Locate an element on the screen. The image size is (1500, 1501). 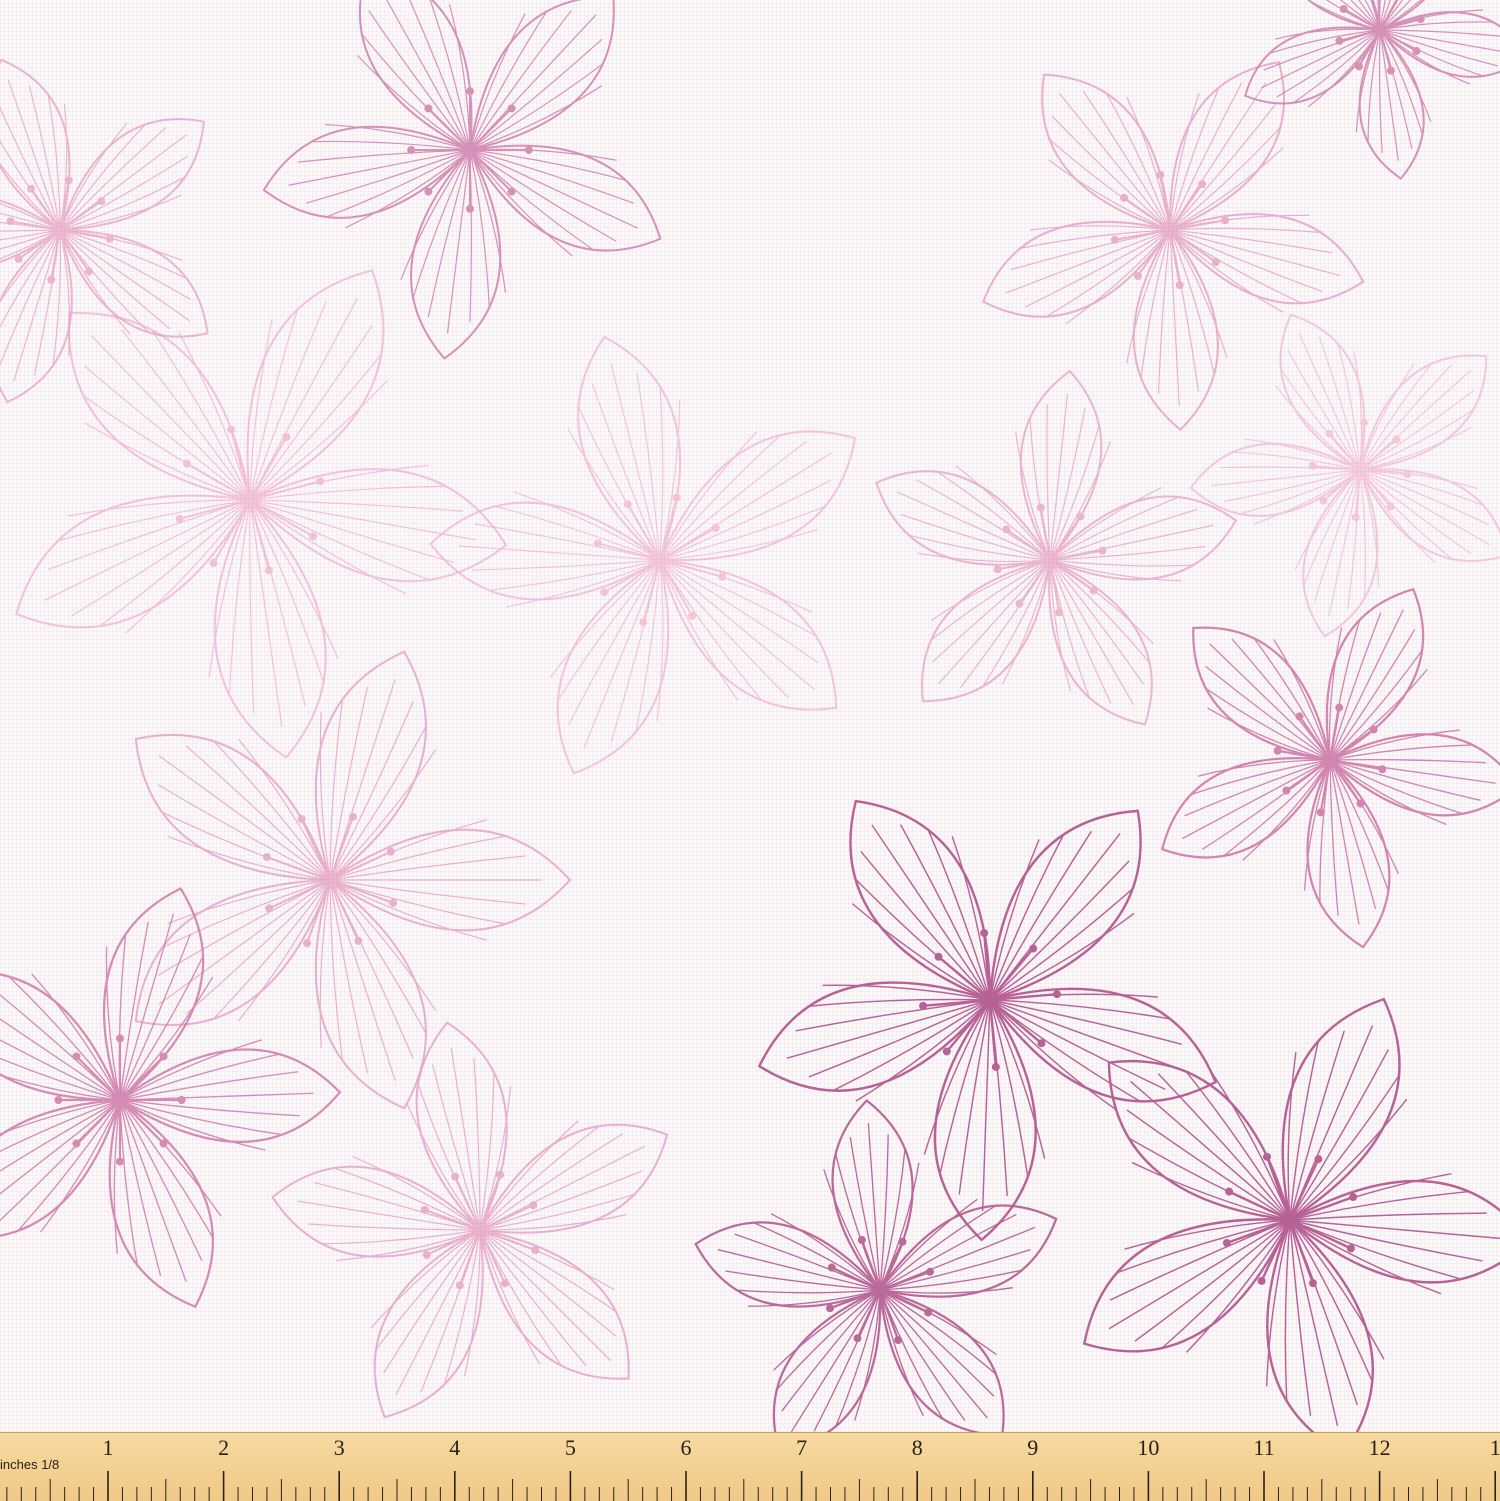
ruler-number: 10 is located at coordinates (1148, 1447).